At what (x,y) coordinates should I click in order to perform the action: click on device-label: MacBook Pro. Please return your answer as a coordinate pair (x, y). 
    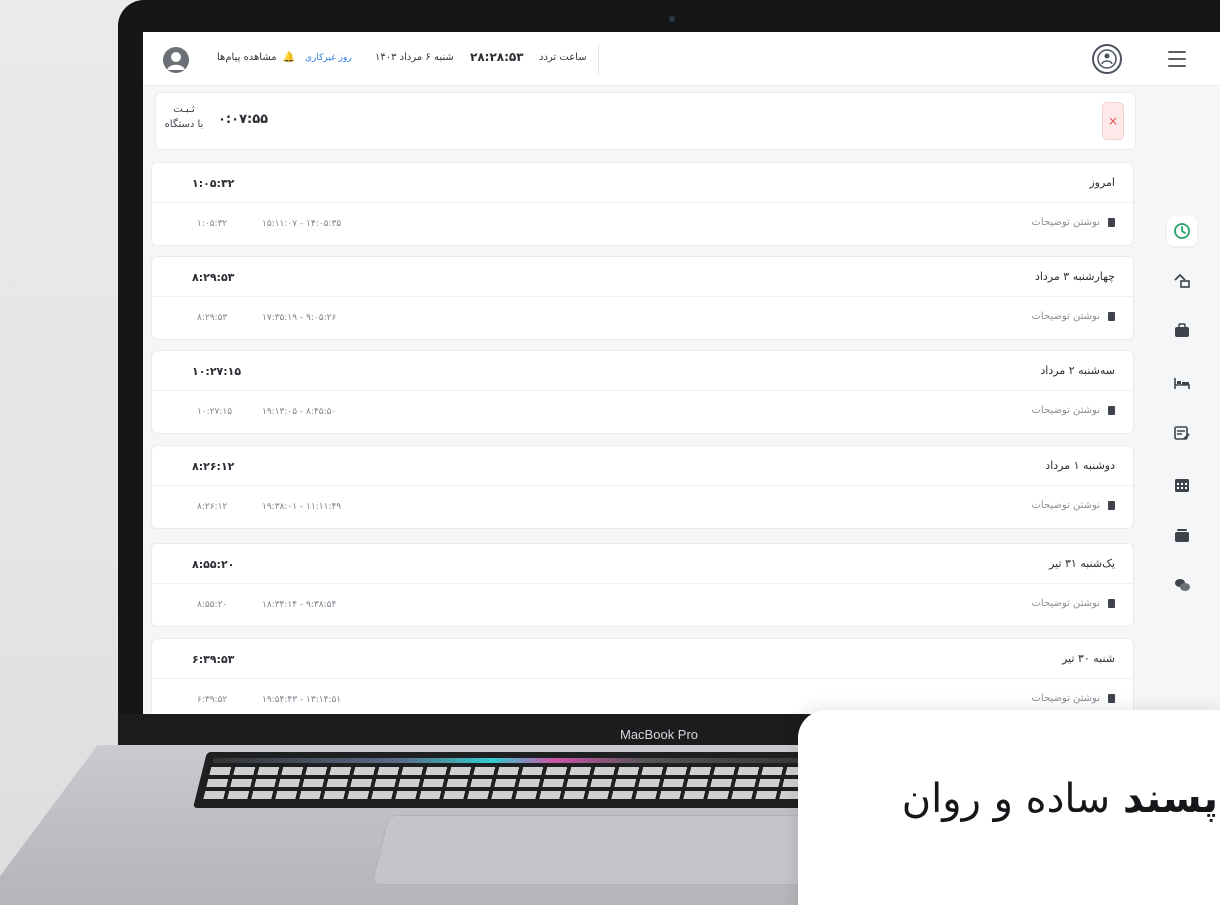
    Looking at the image, I should click on (659, 734).